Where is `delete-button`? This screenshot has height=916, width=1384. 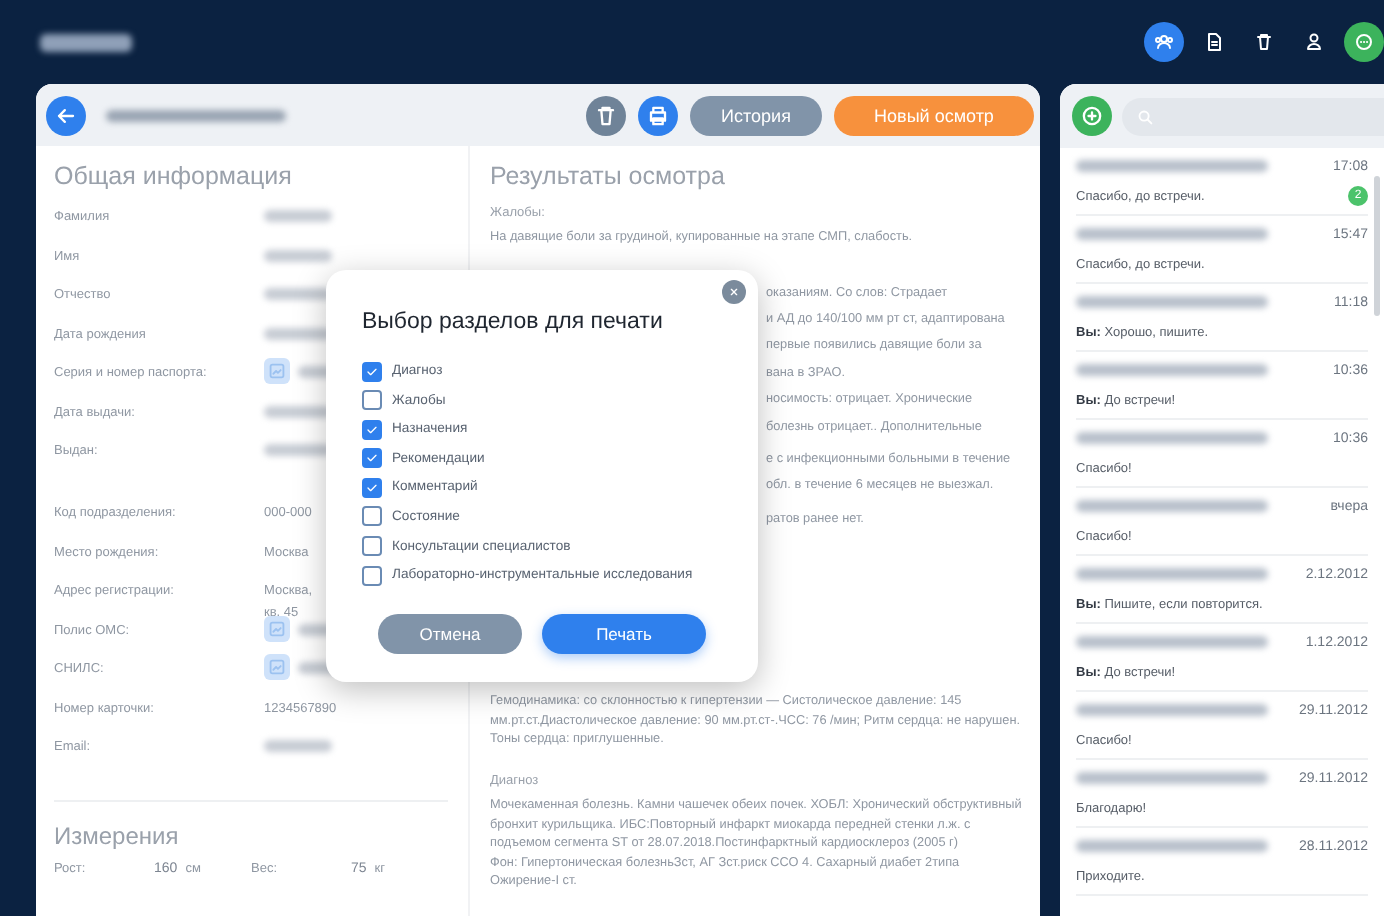
delete-button is located at coordinates (606, 115).